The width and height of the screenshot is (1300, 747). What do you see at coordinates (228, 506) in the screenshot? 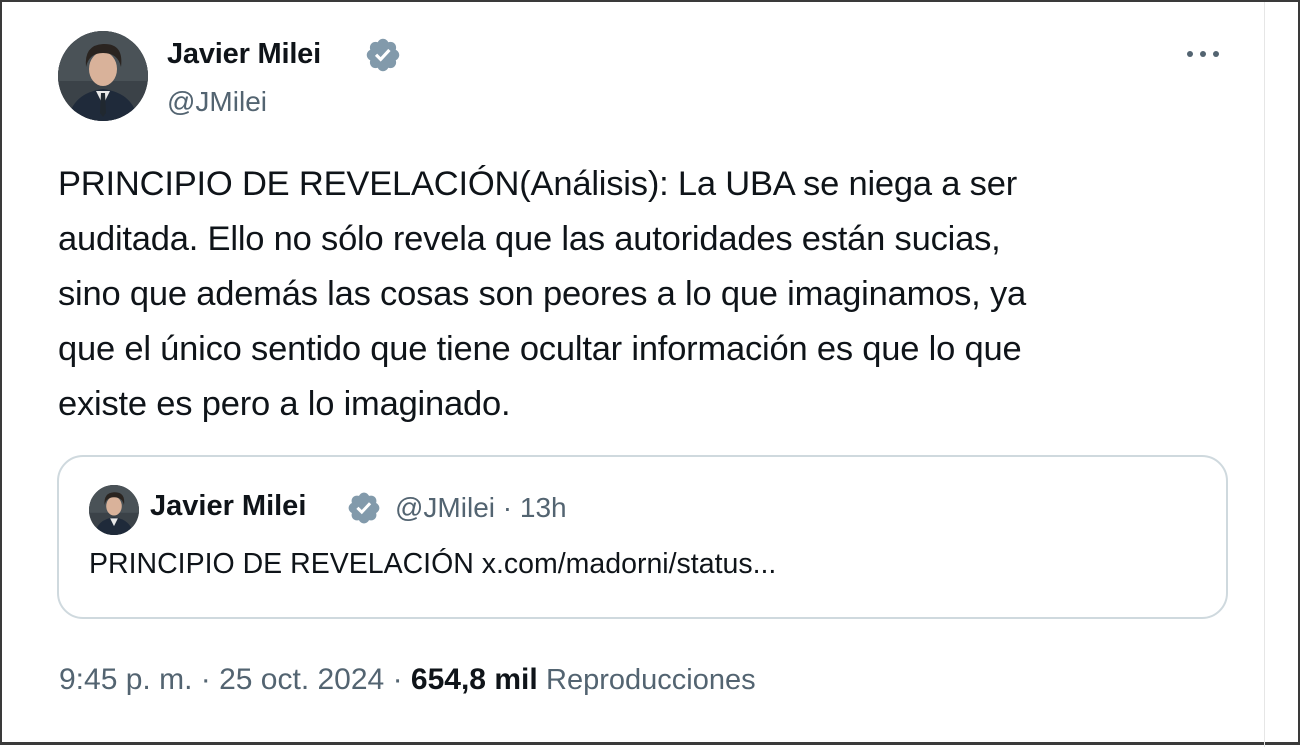
I see `quoted-author-name: Javier Milei` at bounding box center [228, 506].